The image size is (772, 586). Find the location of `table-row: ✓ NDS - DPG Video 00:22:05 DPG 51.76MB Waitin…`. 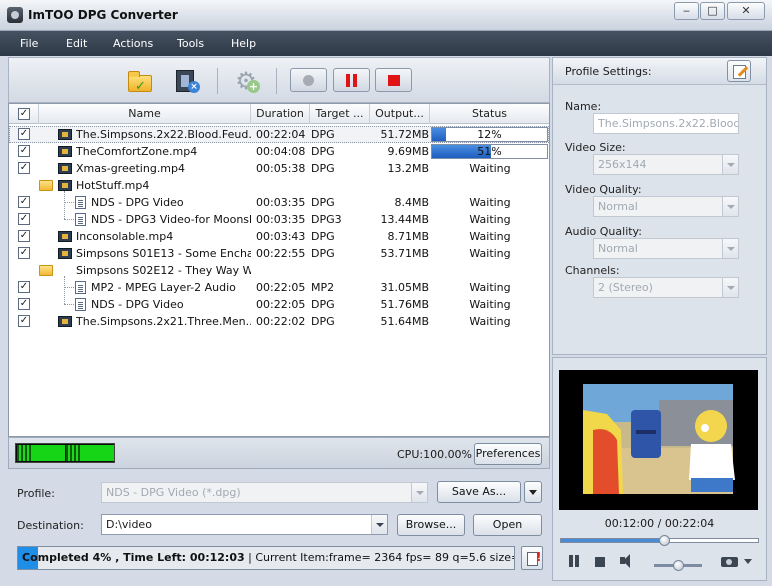

table-row: ✓ NDS - DPG Video 00:22:05 DPG 51.76MB Waitin… is located at coordinates (279, 304).